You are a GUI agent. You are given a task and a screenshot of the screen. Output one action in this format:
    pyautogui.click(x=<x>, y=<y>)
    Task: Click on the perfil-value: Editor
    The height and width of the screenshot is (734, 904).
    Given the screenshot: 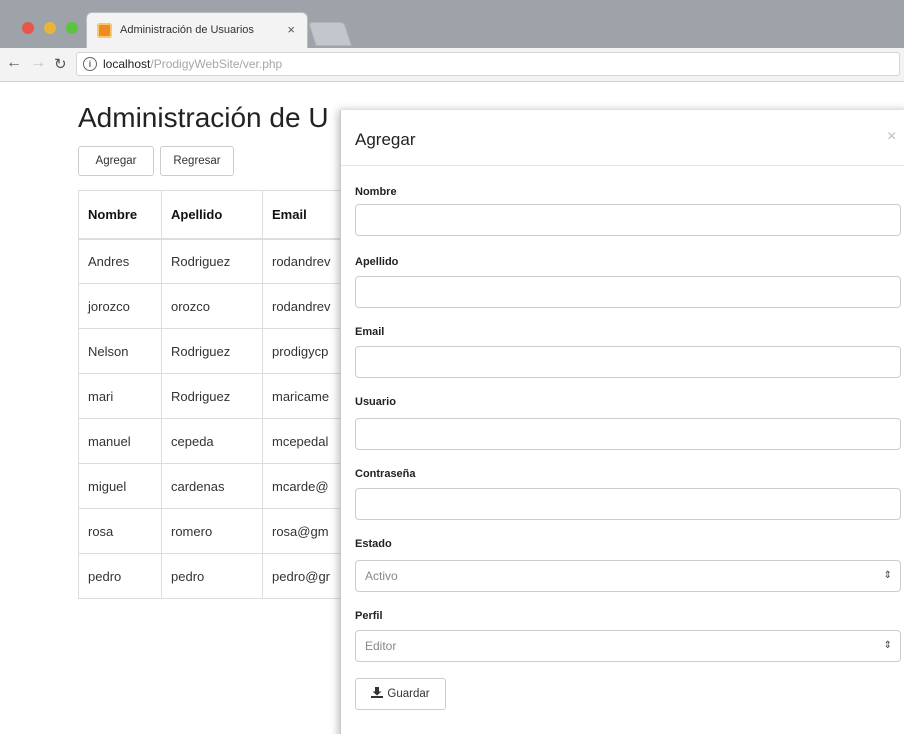 What is the action you would take?
    pyautogui.click(x=381, y=646)
    